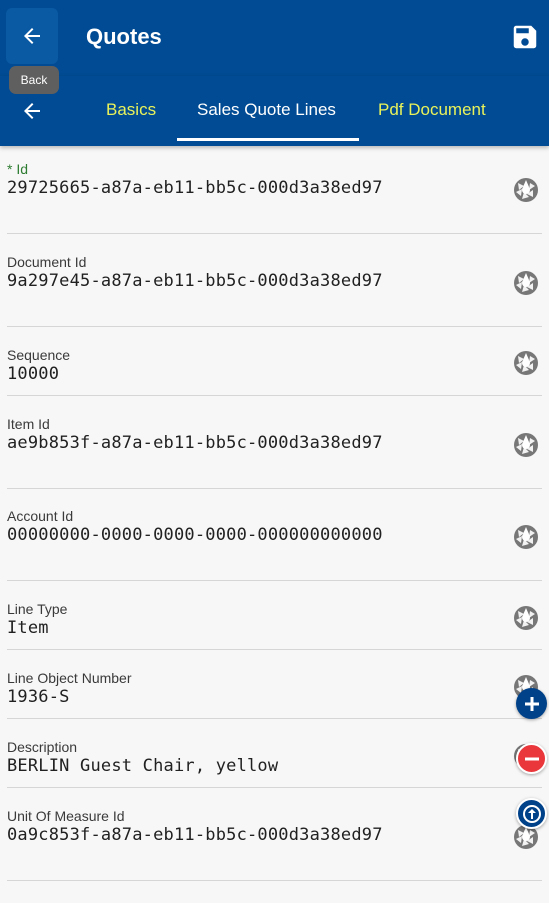 Image resolution: width=549 pixels, height=903 pixels. I want to click on floppy-disk-icon, so click(525, 37).